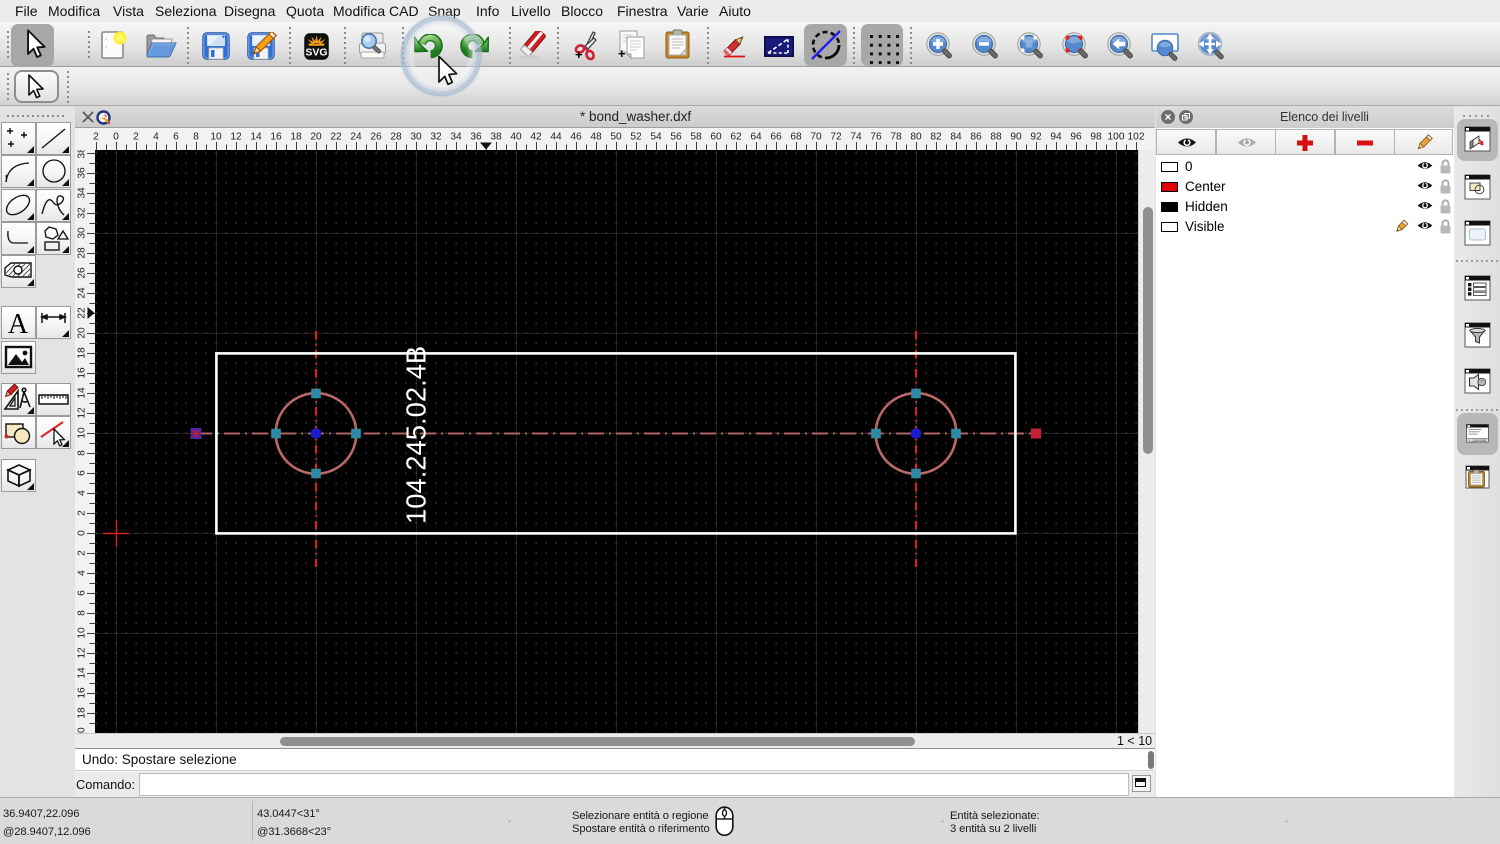  Describe the element at coordinates (536, 137) in the screenshot. I see `svg-text: 42` at that location.